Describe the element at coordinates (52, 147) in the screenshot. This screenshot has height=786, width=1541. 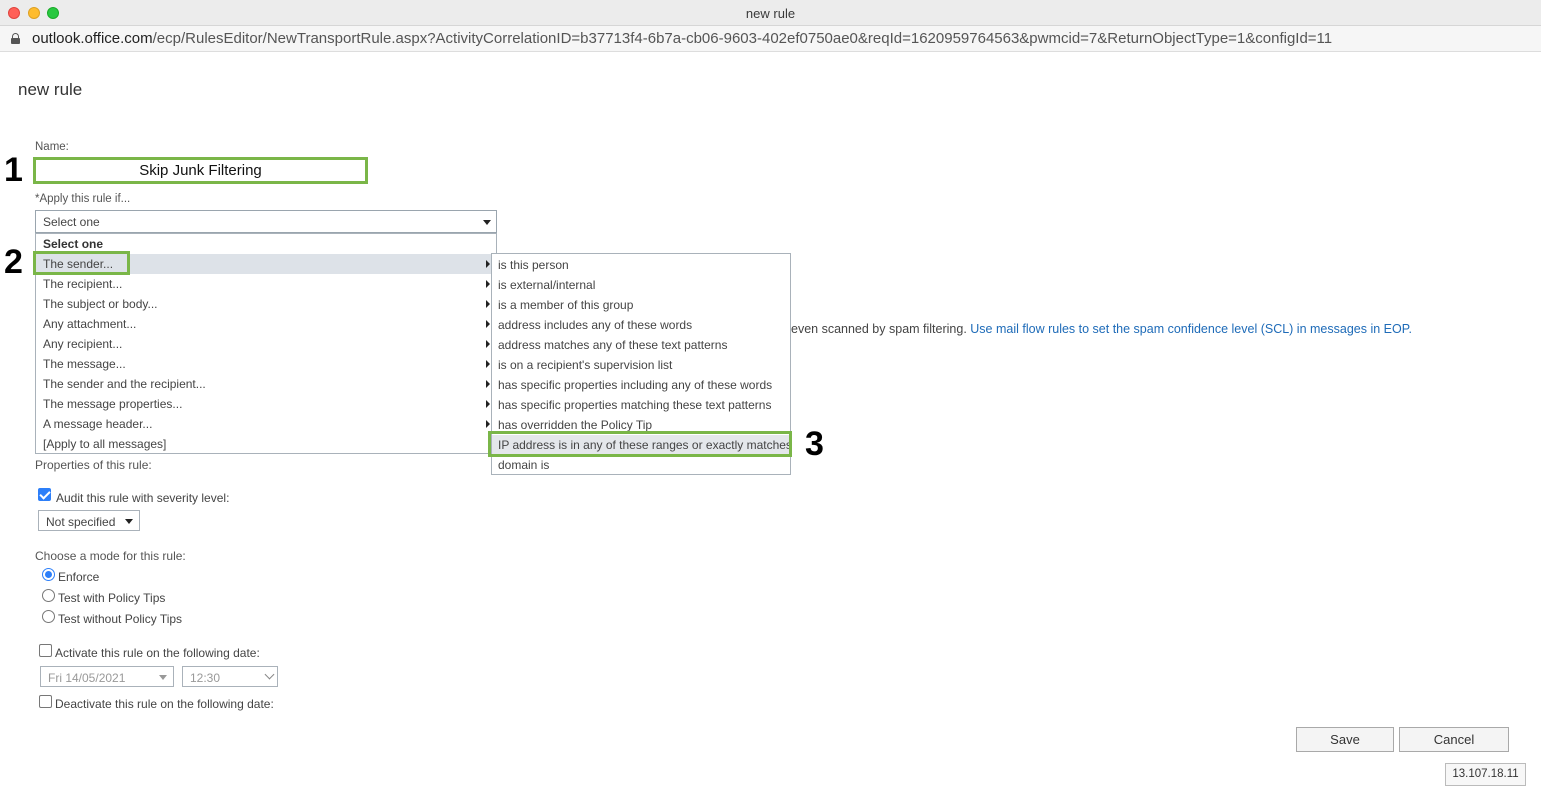
I see `name-label: Name:` at that location.